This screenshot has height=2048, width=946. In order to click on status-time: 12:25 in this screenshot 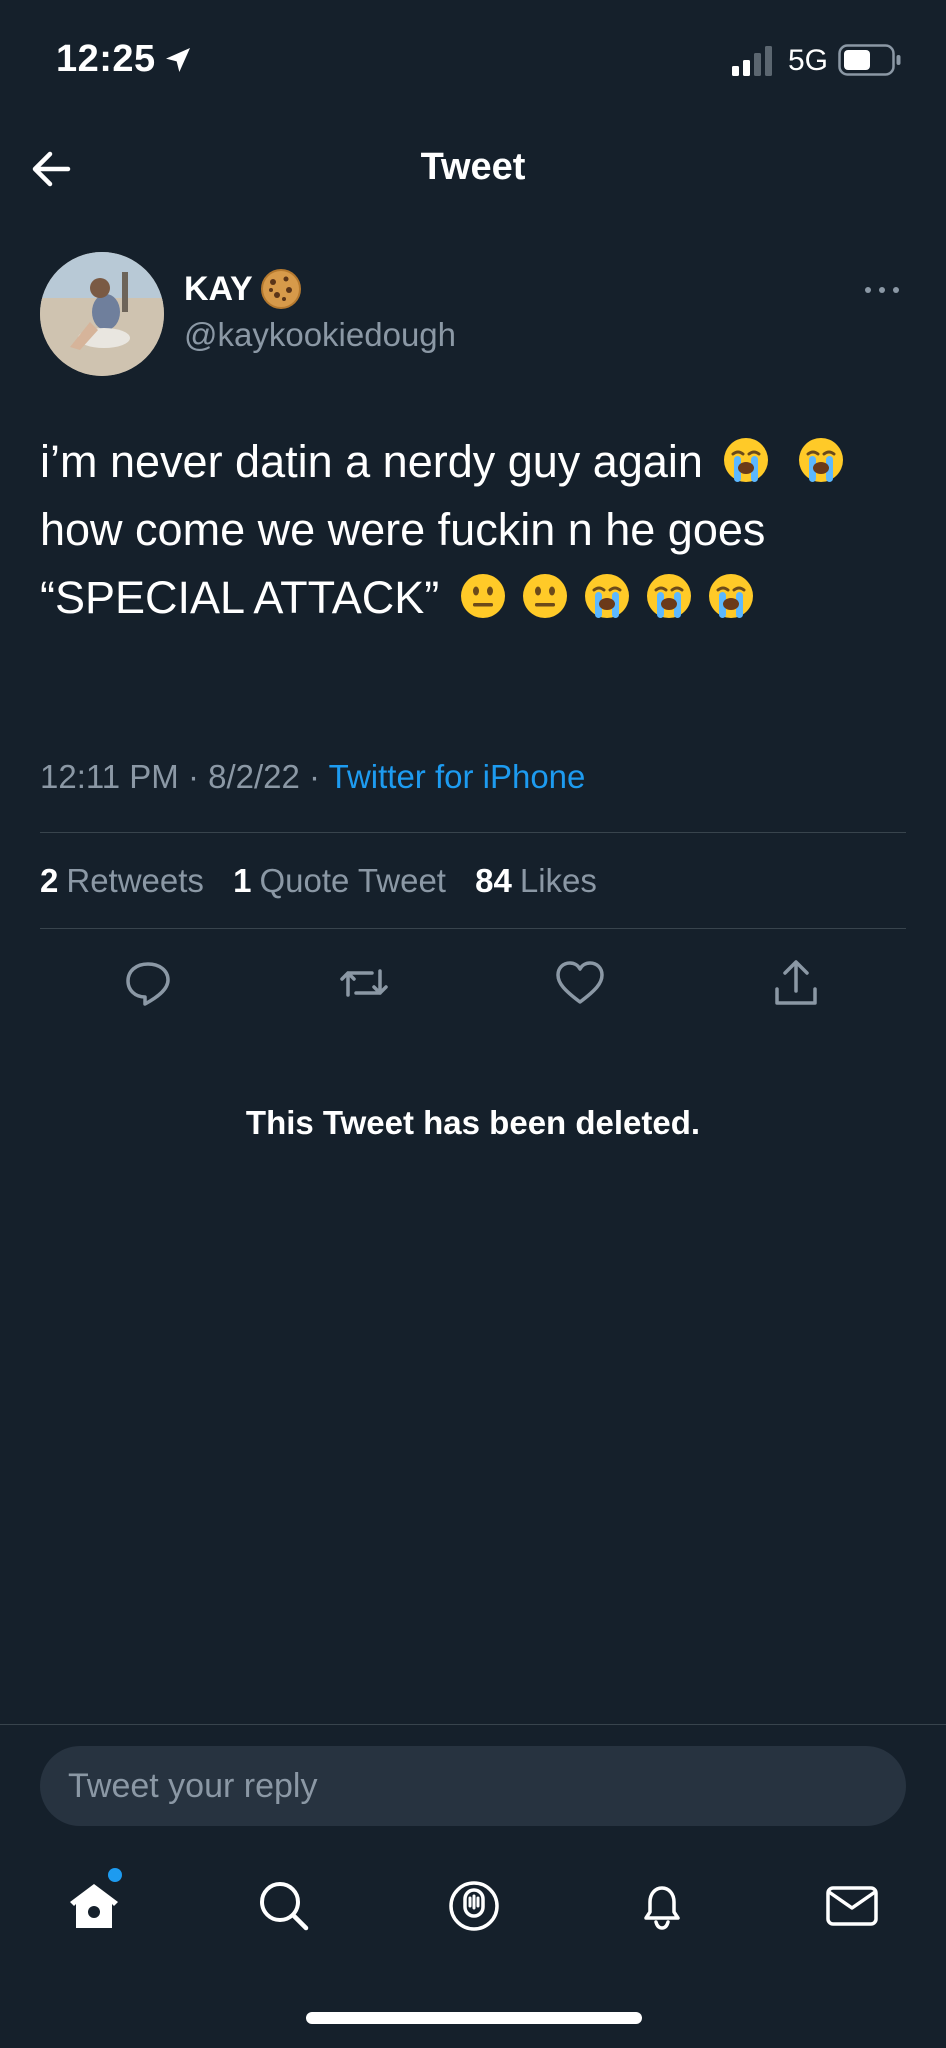, I will do `click(106, 59)`.